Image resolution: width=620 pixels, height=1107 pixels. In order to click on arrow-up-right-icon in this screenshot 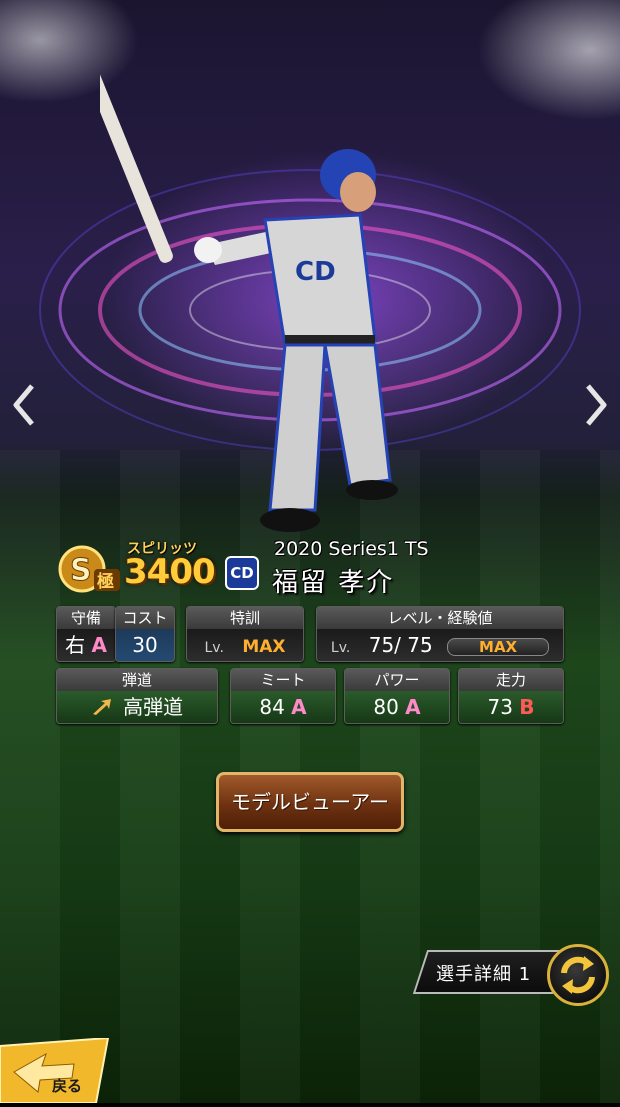, I will do `click(101, 707)`.